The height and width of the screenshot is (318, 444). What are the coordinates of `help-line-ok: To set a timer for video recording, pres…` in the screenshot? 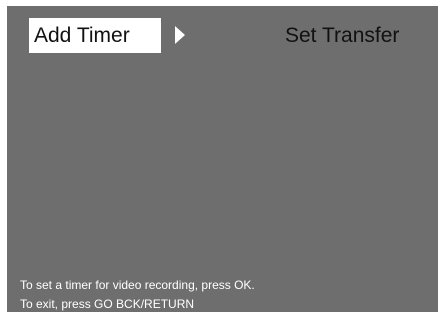 It's located at (137, 285).